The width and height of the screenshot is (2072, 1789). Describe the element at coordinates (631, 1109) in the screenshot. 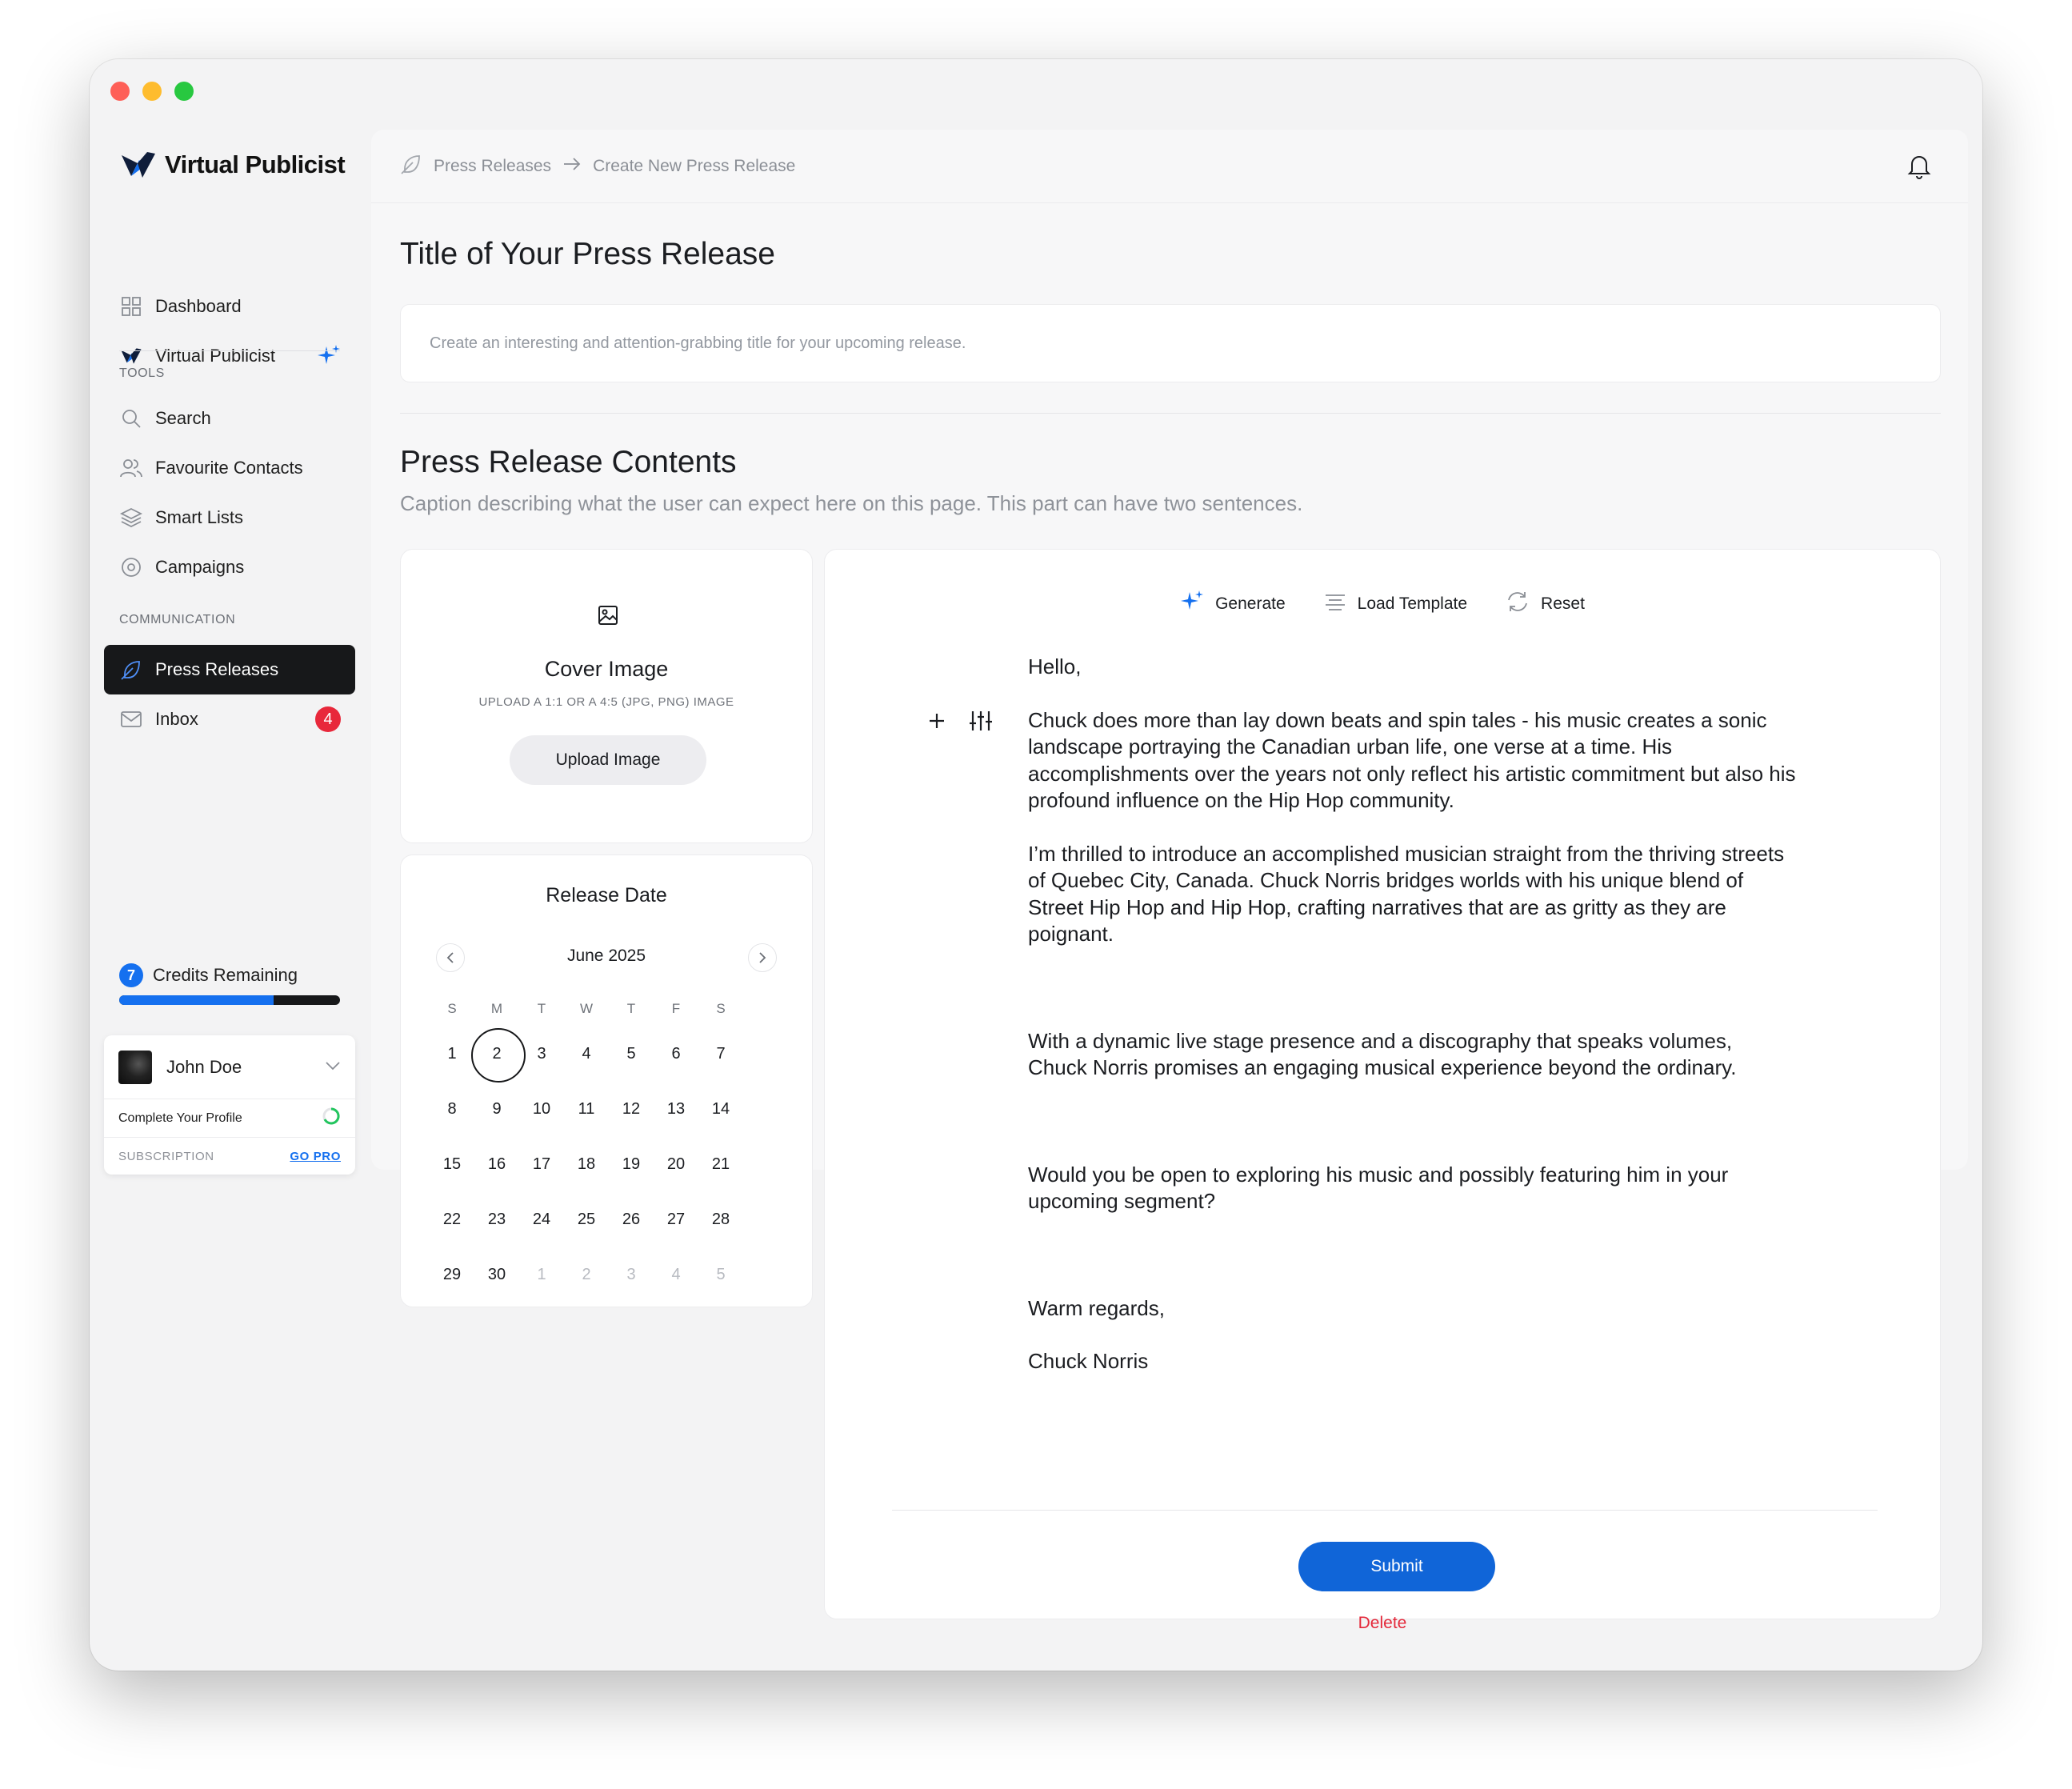

I see `calendar-day: 12` at that location.